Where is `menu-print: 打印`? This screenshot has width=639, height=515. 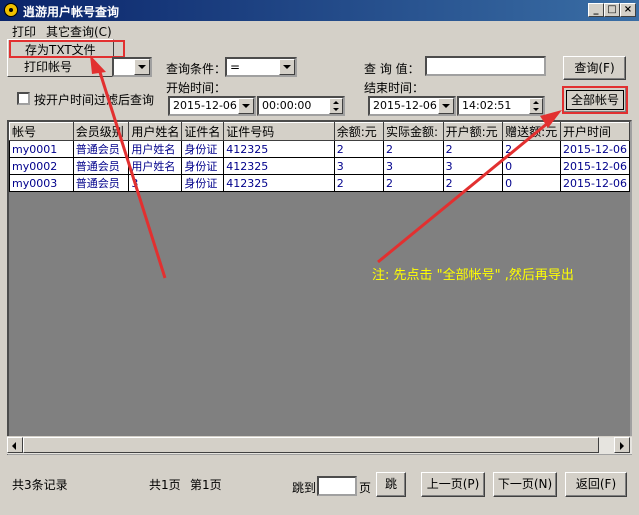 menu-print: 打印 is located at coordinates (24, 31).